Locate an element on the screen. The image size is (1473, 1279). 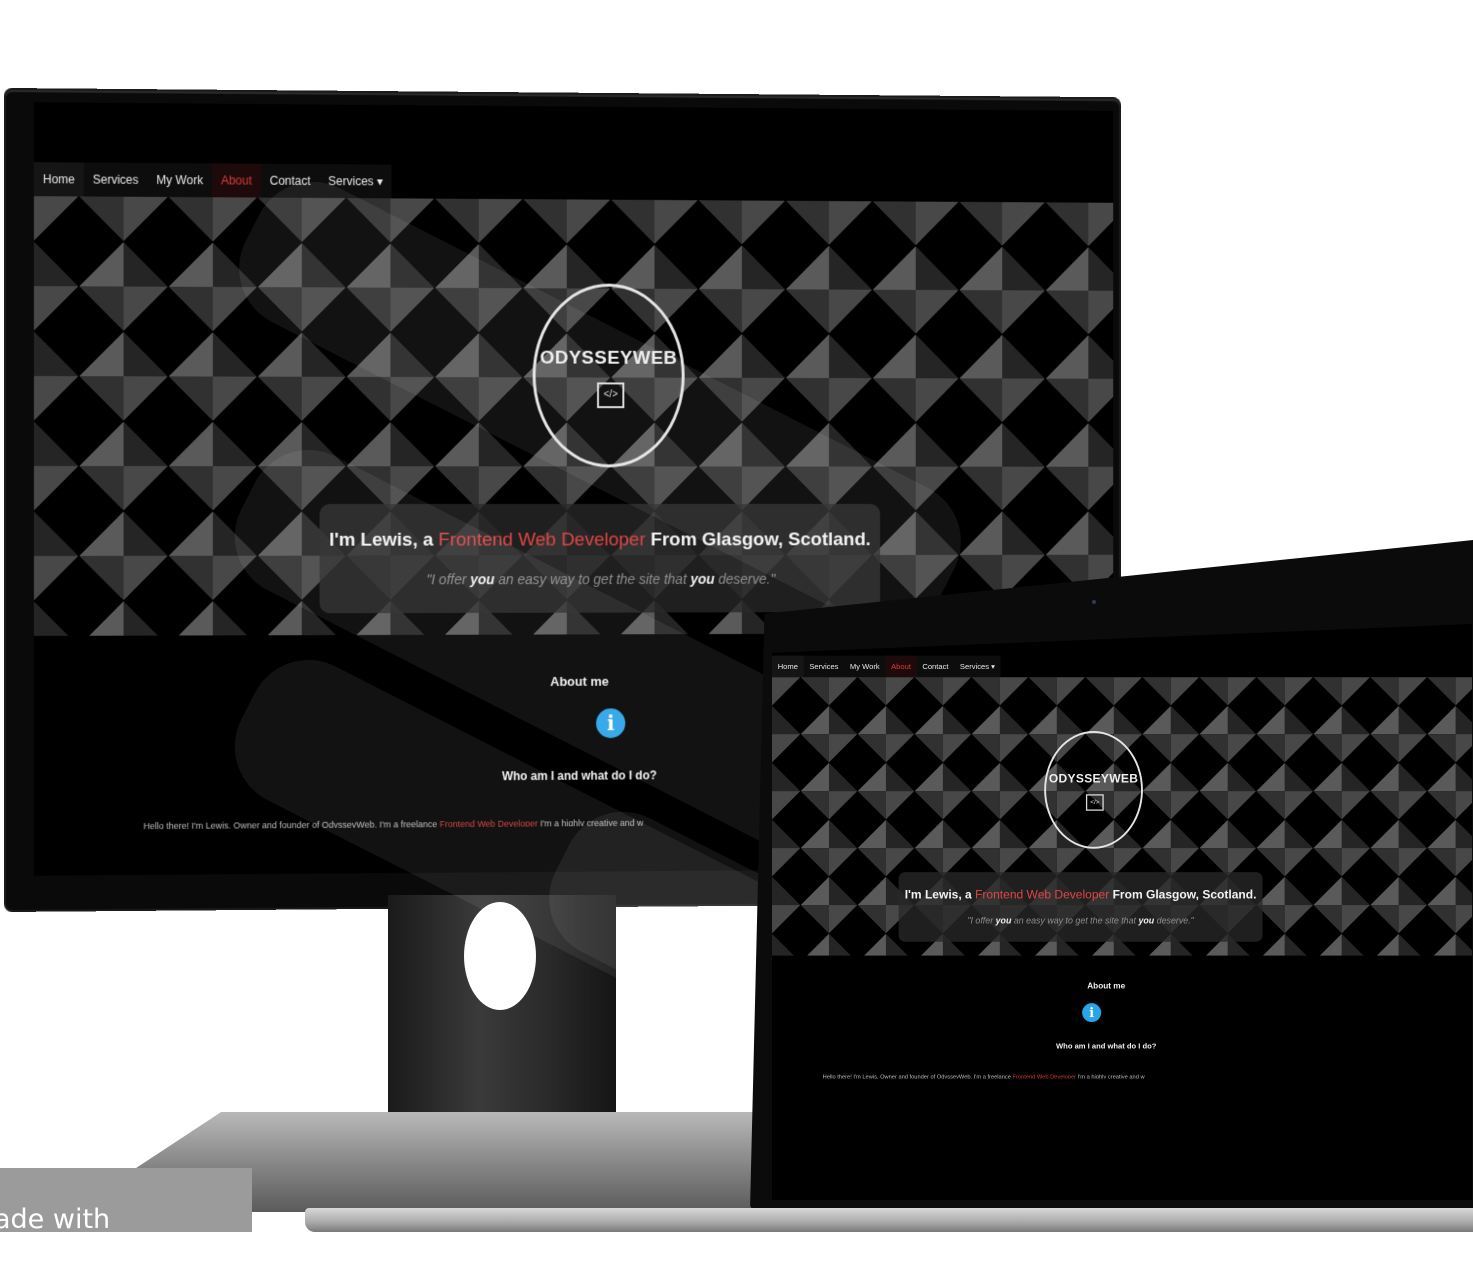
bio-role: Frontend Web Developer is located at coordinates (1044, 1076).